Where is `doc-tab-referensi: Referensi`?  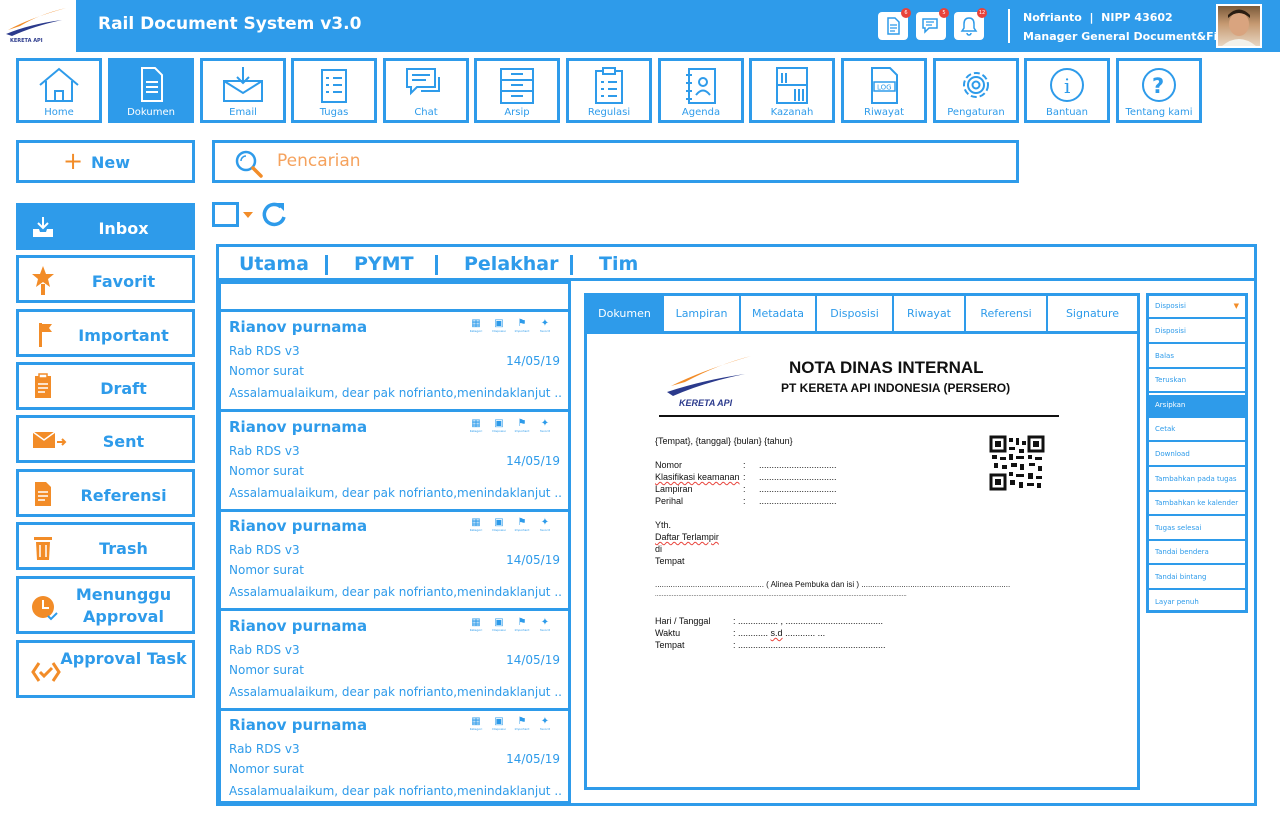 doc-tab-referensi: Referensi is located at coordinates (1007, 313).